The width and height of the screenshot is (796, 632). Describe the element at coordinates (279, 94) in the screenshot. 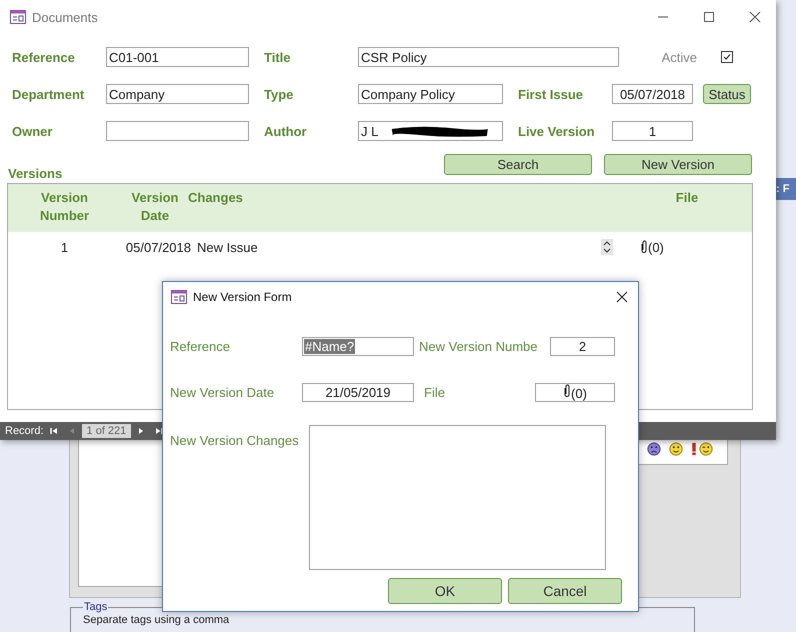

I see `field-label: Type` at that location.